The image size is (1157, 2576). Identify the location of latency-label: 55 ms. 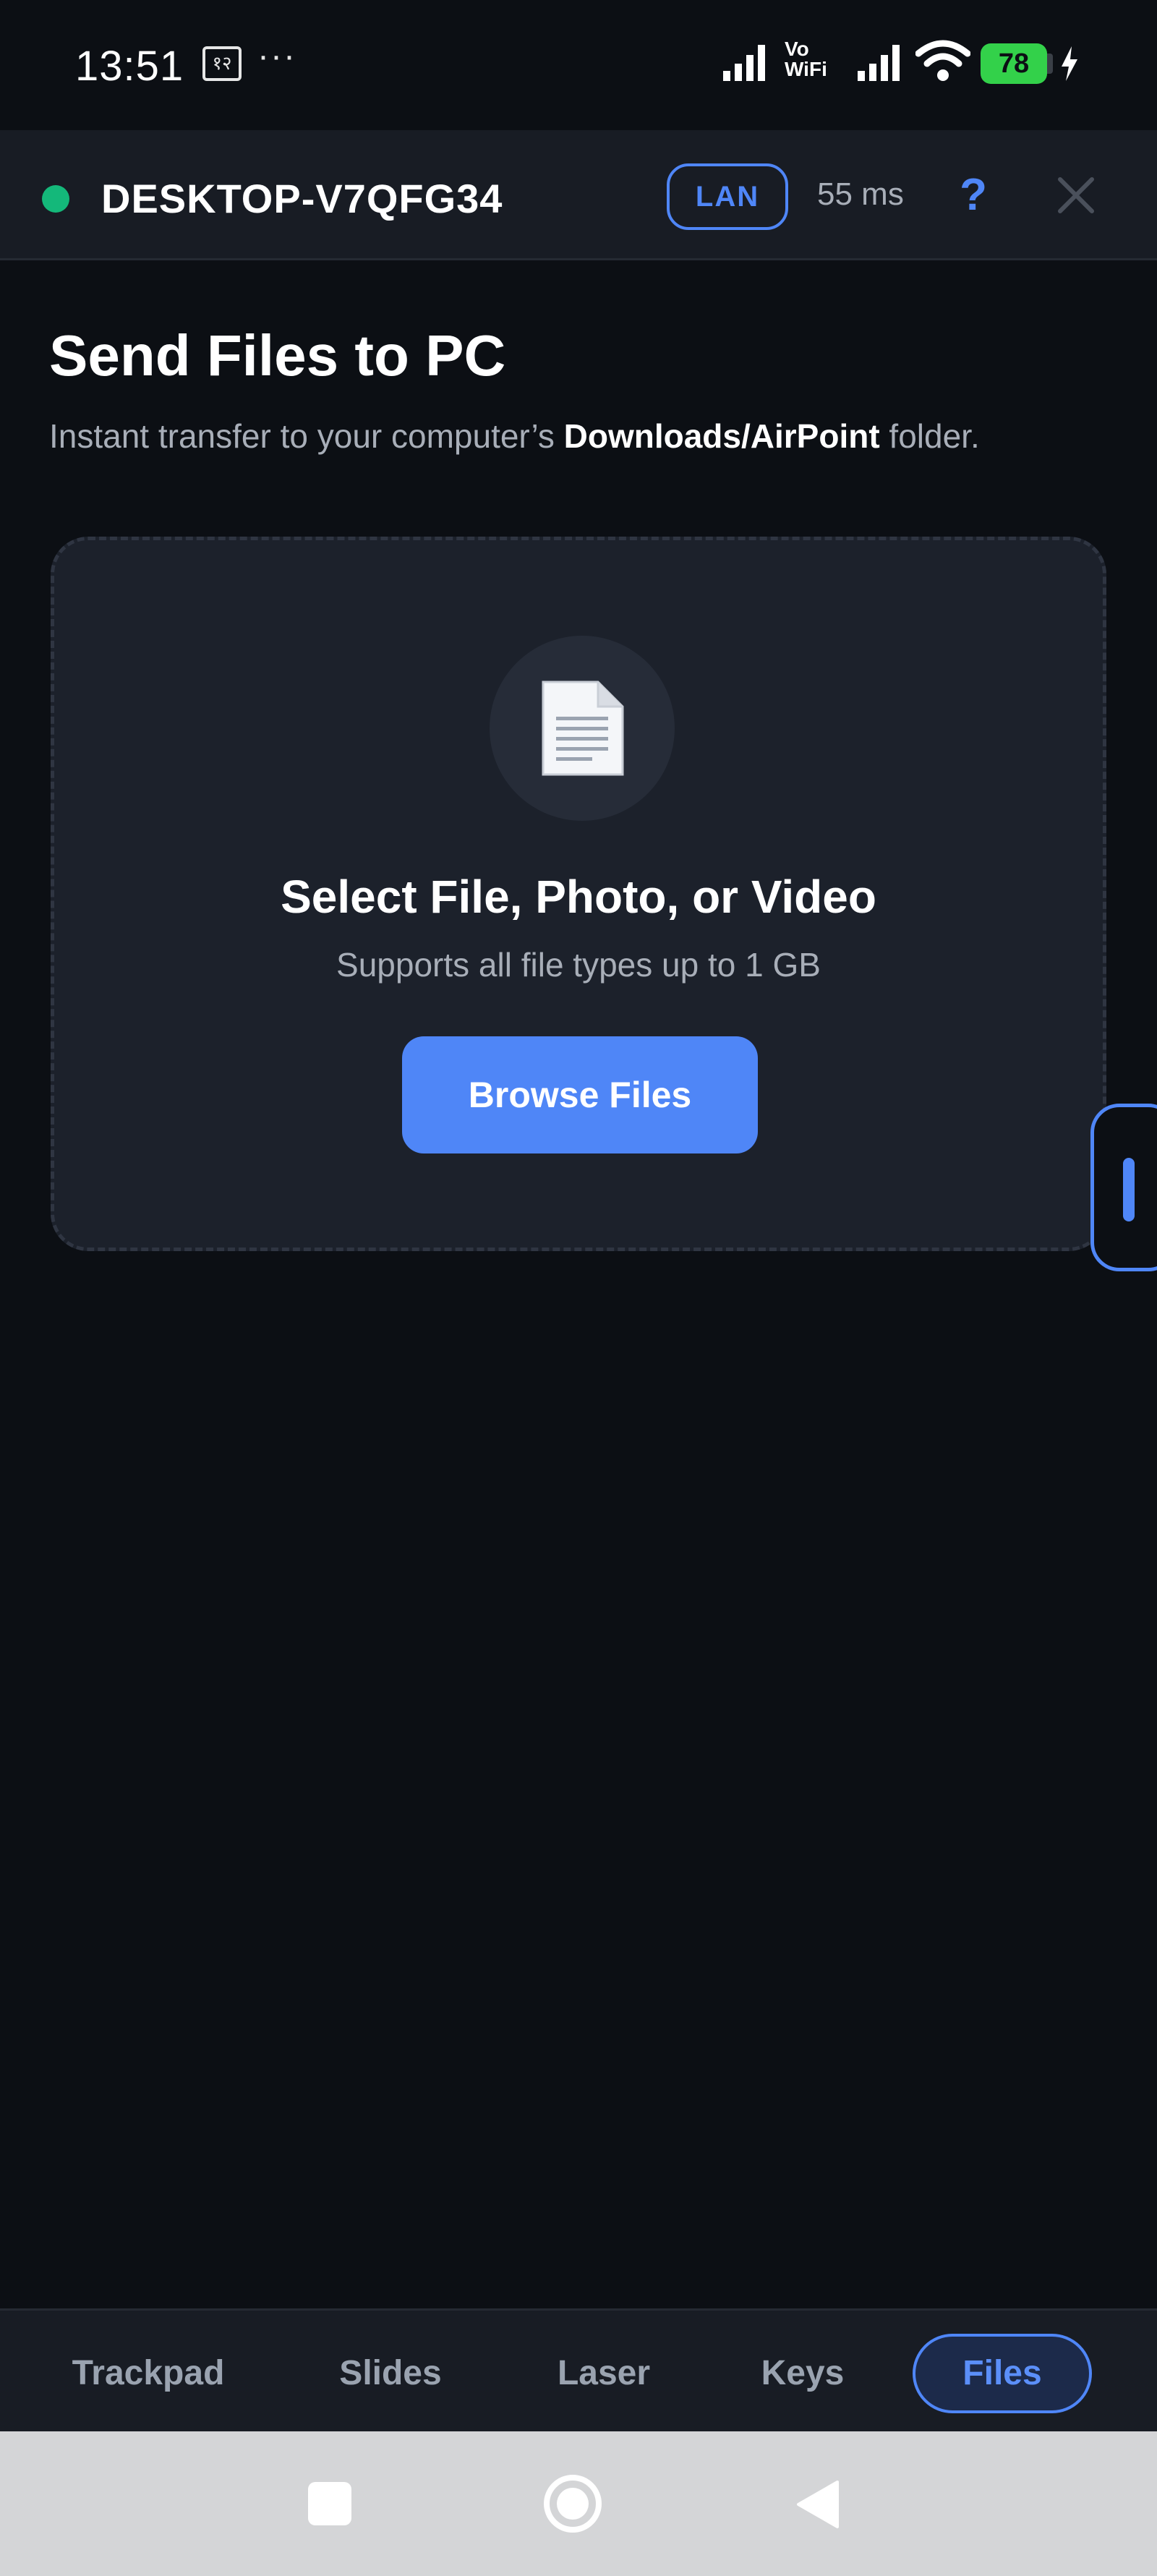
(860, 194).